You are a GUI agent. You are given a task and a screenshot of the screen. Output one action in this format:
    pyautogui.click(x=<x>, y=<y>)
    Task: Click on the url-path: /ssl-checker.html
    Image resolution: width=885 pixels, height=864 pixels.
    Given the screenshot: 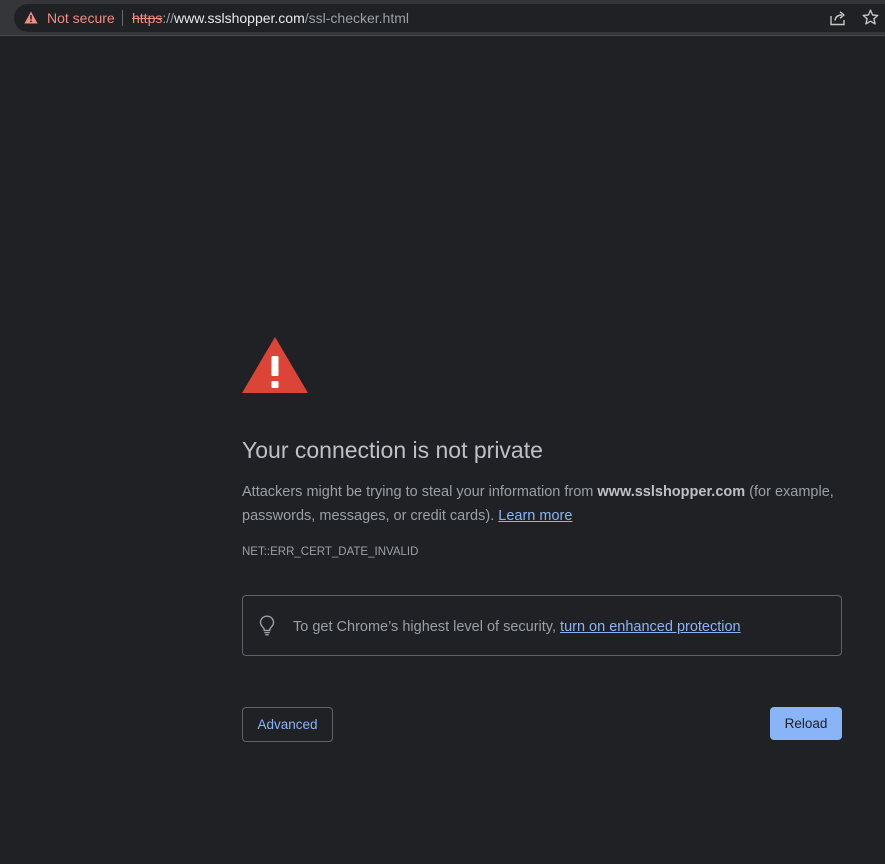 What is the action you would take?
    pyautogui.click(x=356, y=18)
    